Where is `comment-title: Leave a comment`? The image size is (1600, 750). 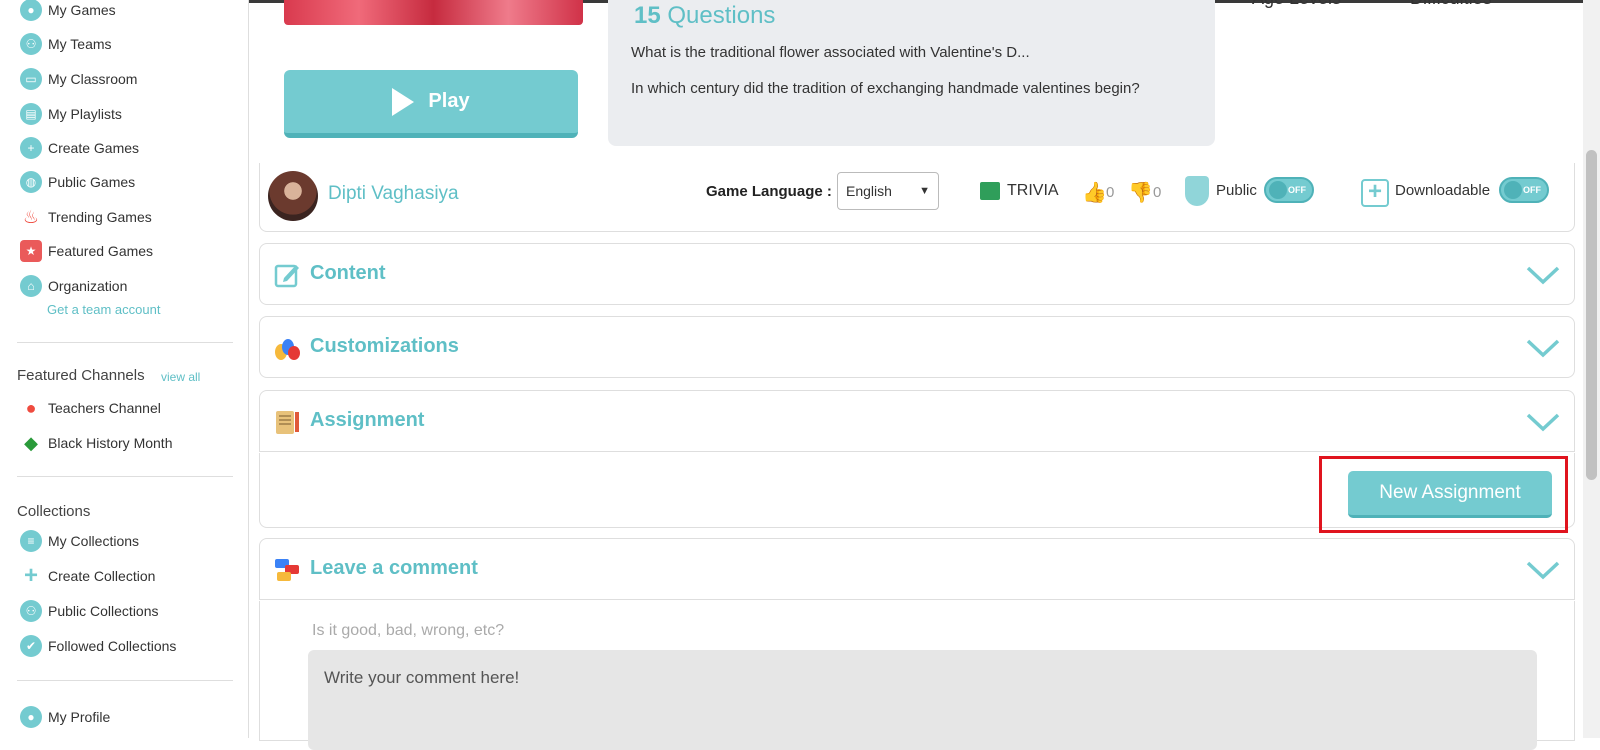
comment-title: Leave a comment is located at coordinates (394, 568).